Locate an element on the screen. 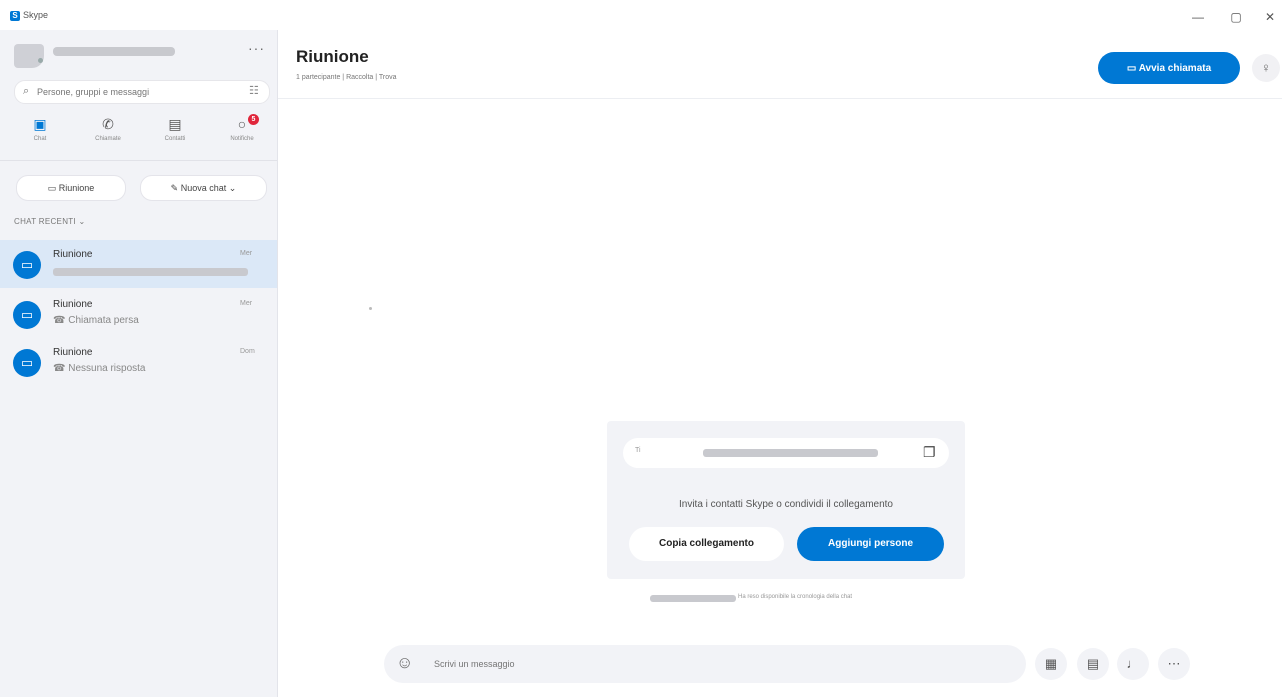  copy-link-button: Copia collegamento is located at coordinates (706, 544).